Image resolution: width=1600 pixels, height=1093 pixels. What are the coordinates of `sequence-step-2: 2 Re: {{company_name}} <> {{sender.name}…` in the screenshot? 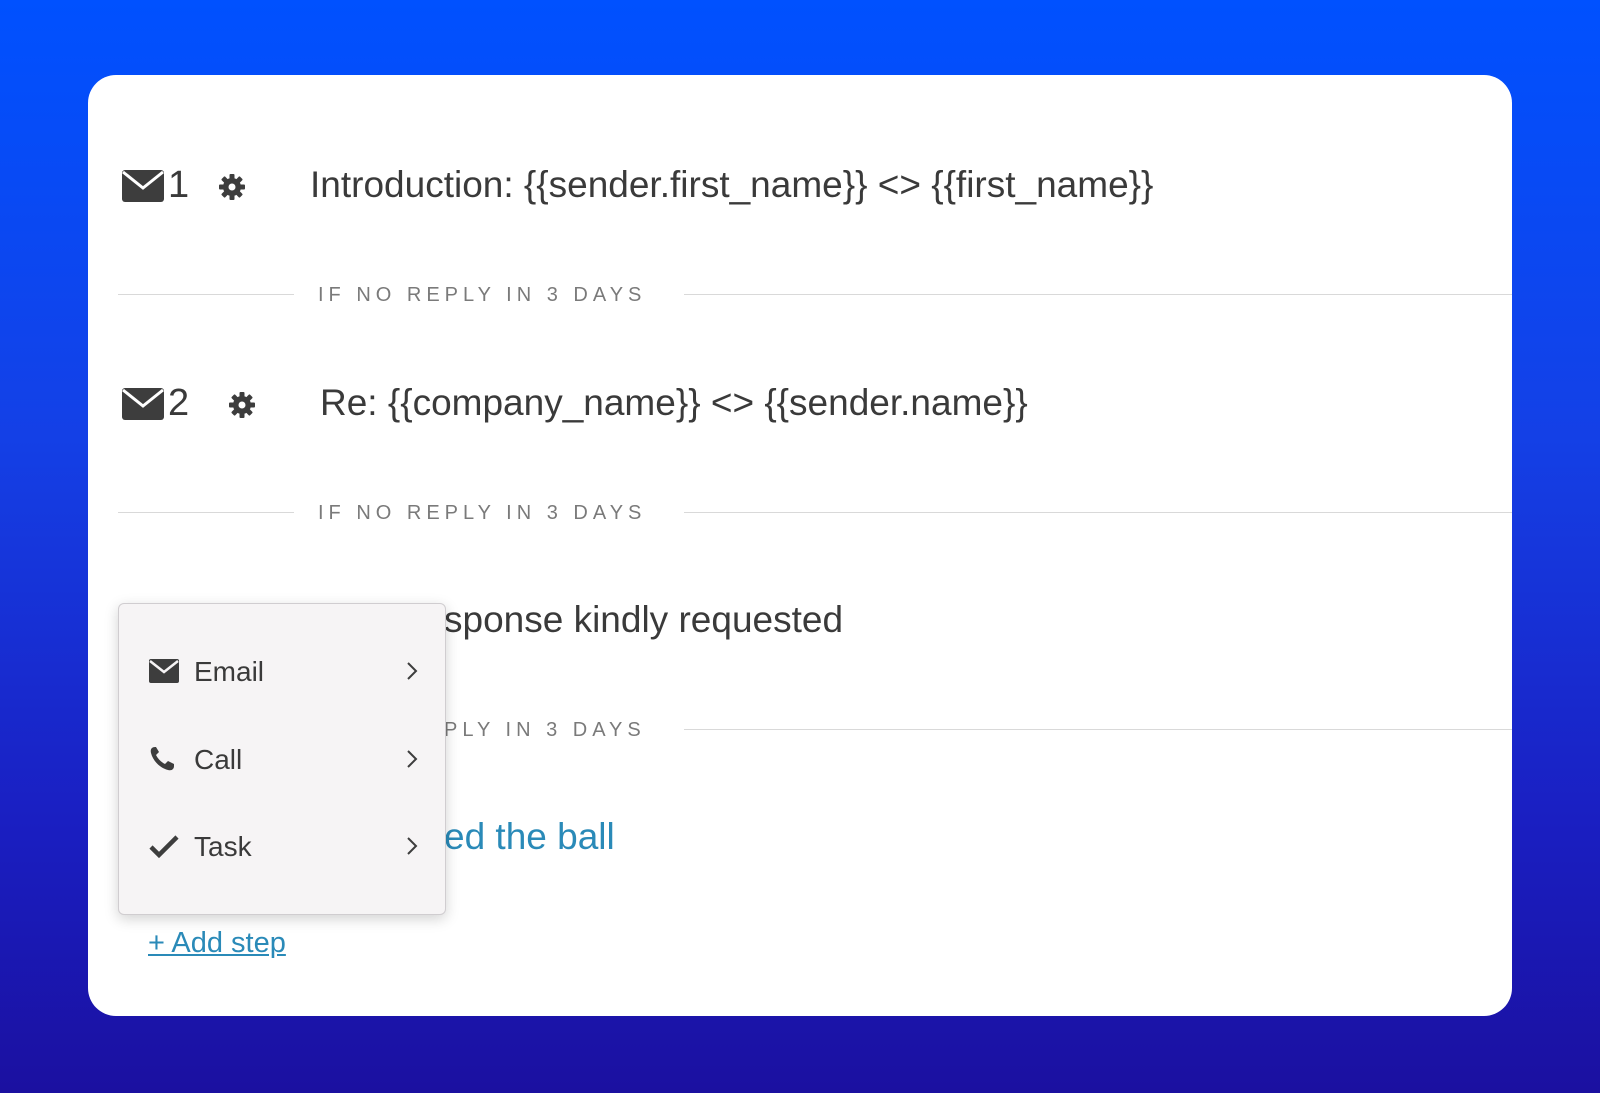 It's located at (800, 403).